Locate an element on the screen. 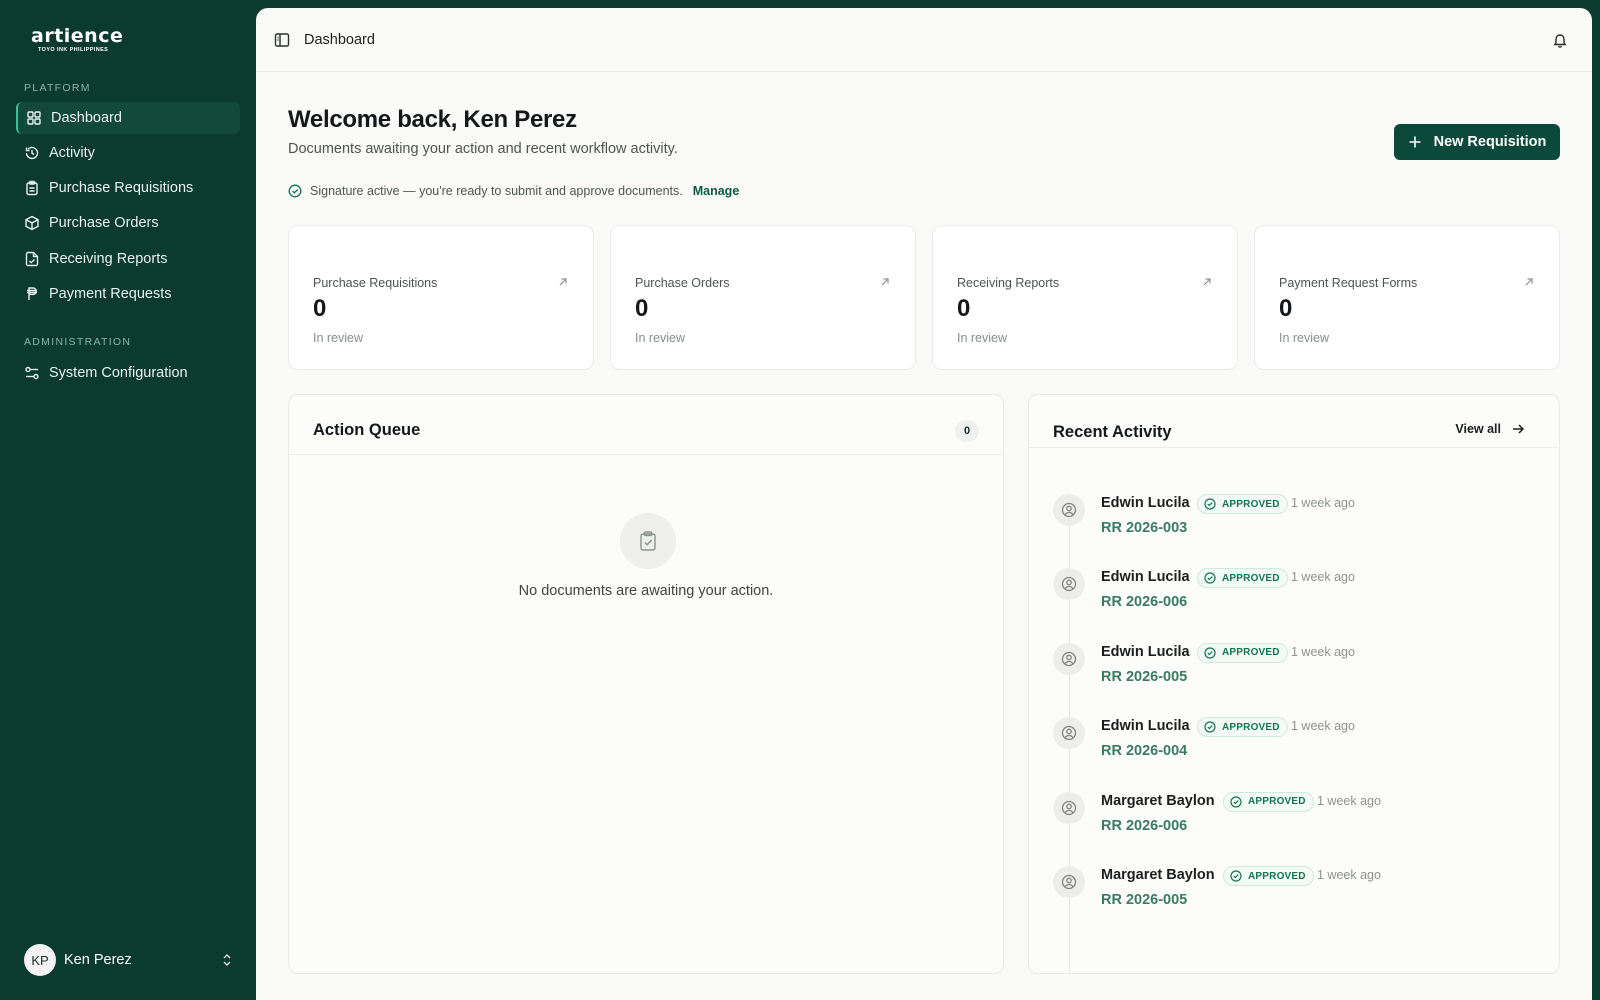 This screenshot has width=1600, height=1000. user-name: Ken Perez is located at coordinates (98, 960).